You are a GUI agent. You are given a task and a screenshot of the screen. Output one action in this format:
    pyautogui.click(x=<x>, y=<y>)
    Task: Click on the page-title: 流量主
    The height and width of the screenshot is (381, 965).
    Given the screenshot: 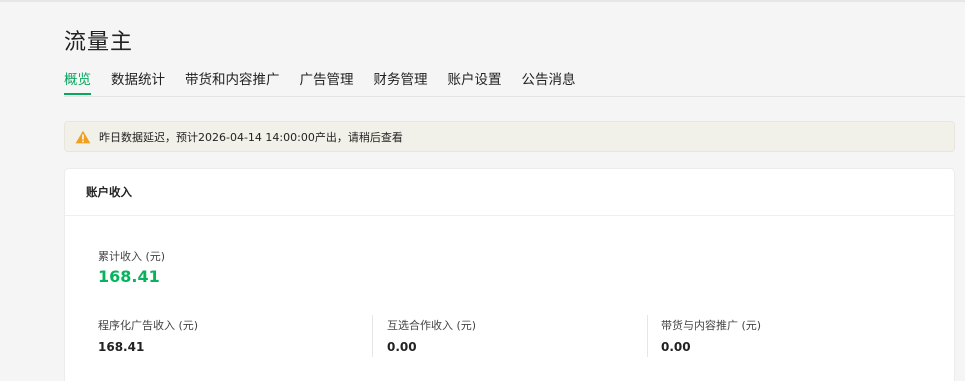 What is the action you would take?
    pyautogui.click(x=99, y=42)
    